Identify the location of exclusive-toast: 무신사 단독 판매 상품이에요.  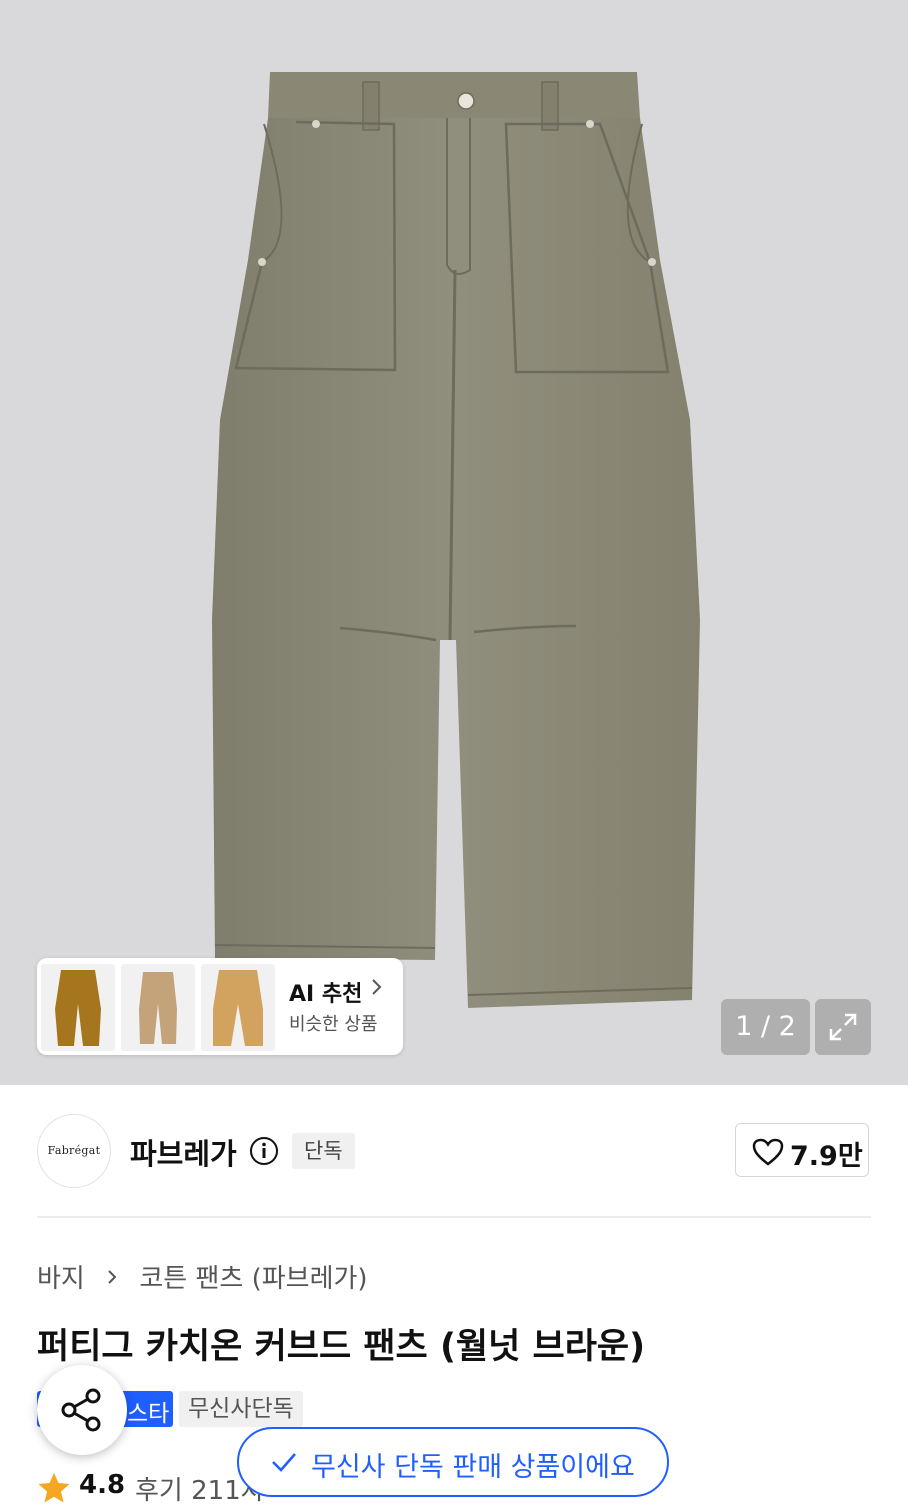
(453, 1462).